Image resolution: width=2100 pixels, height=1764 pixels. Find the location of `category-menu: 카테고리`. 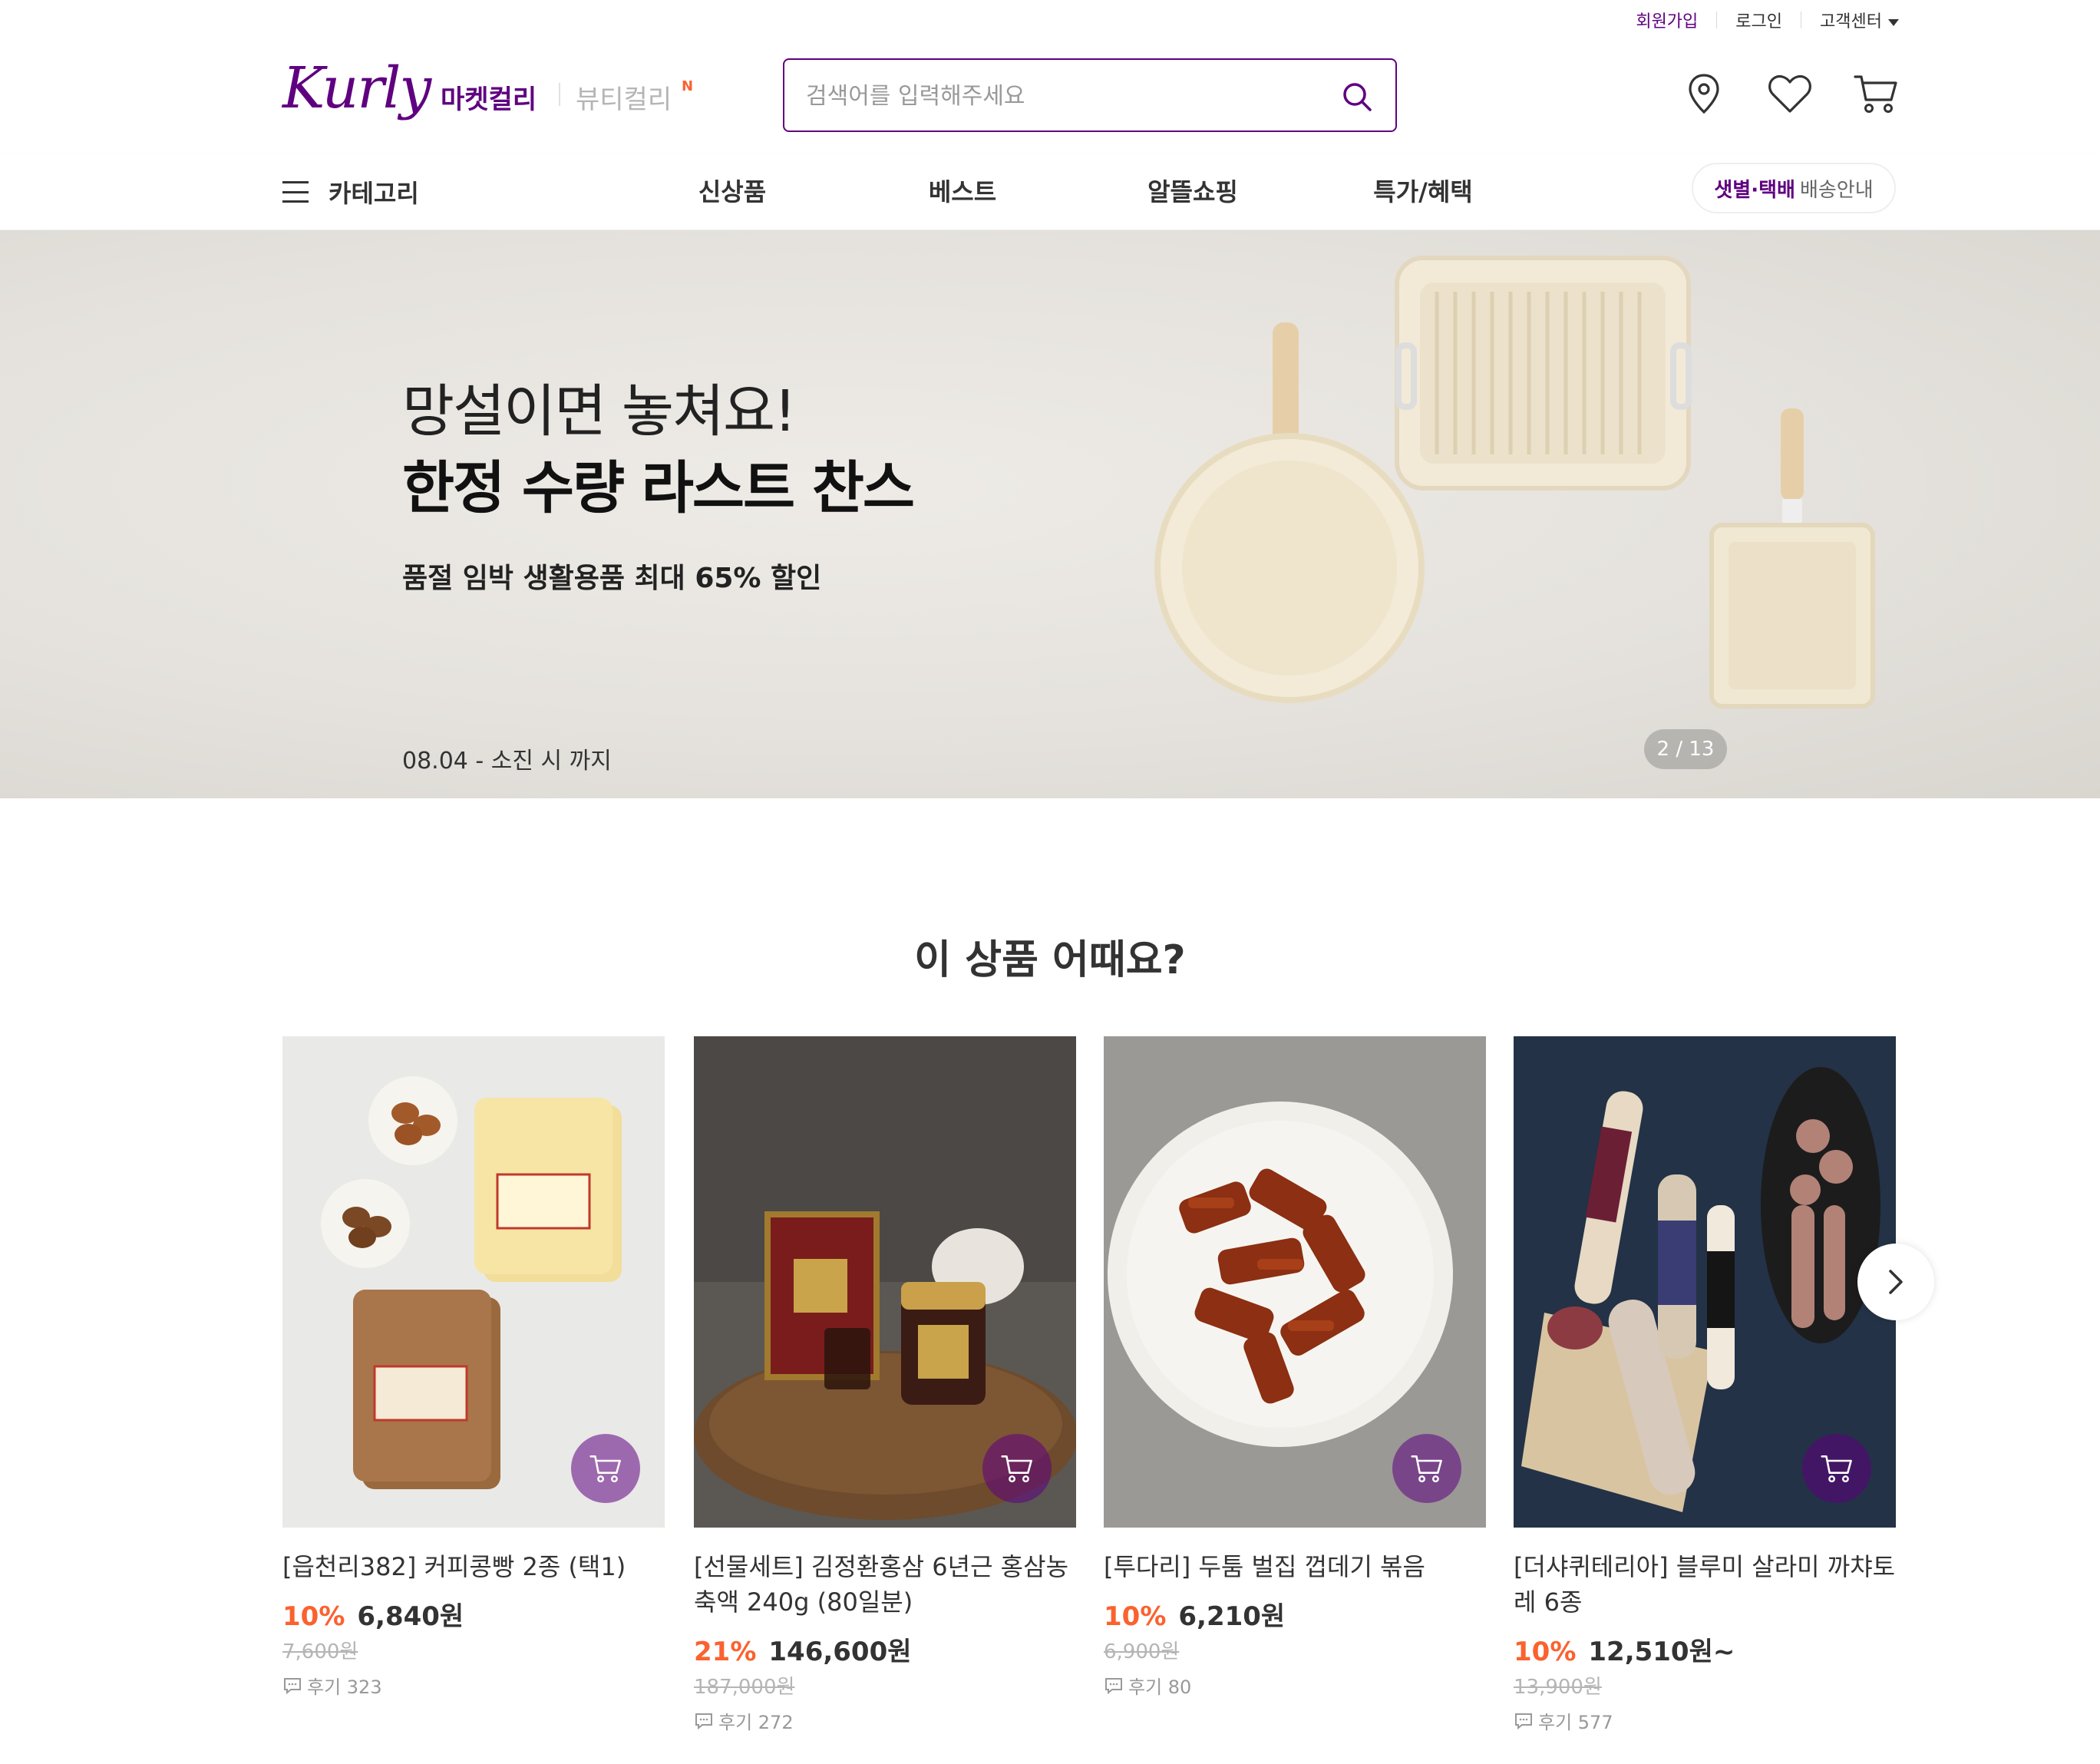

category-menu: 카테고리 is located at coordinates (351, 191).